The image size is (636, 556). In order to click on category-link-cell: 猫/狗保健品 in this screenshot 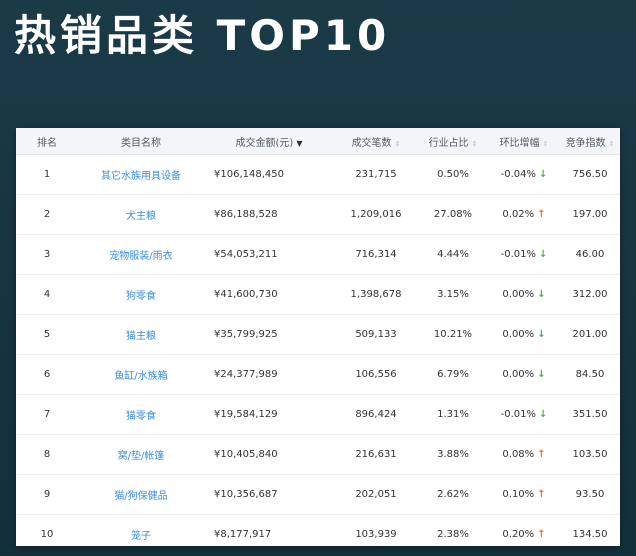, I will do `click(141, 494)`.